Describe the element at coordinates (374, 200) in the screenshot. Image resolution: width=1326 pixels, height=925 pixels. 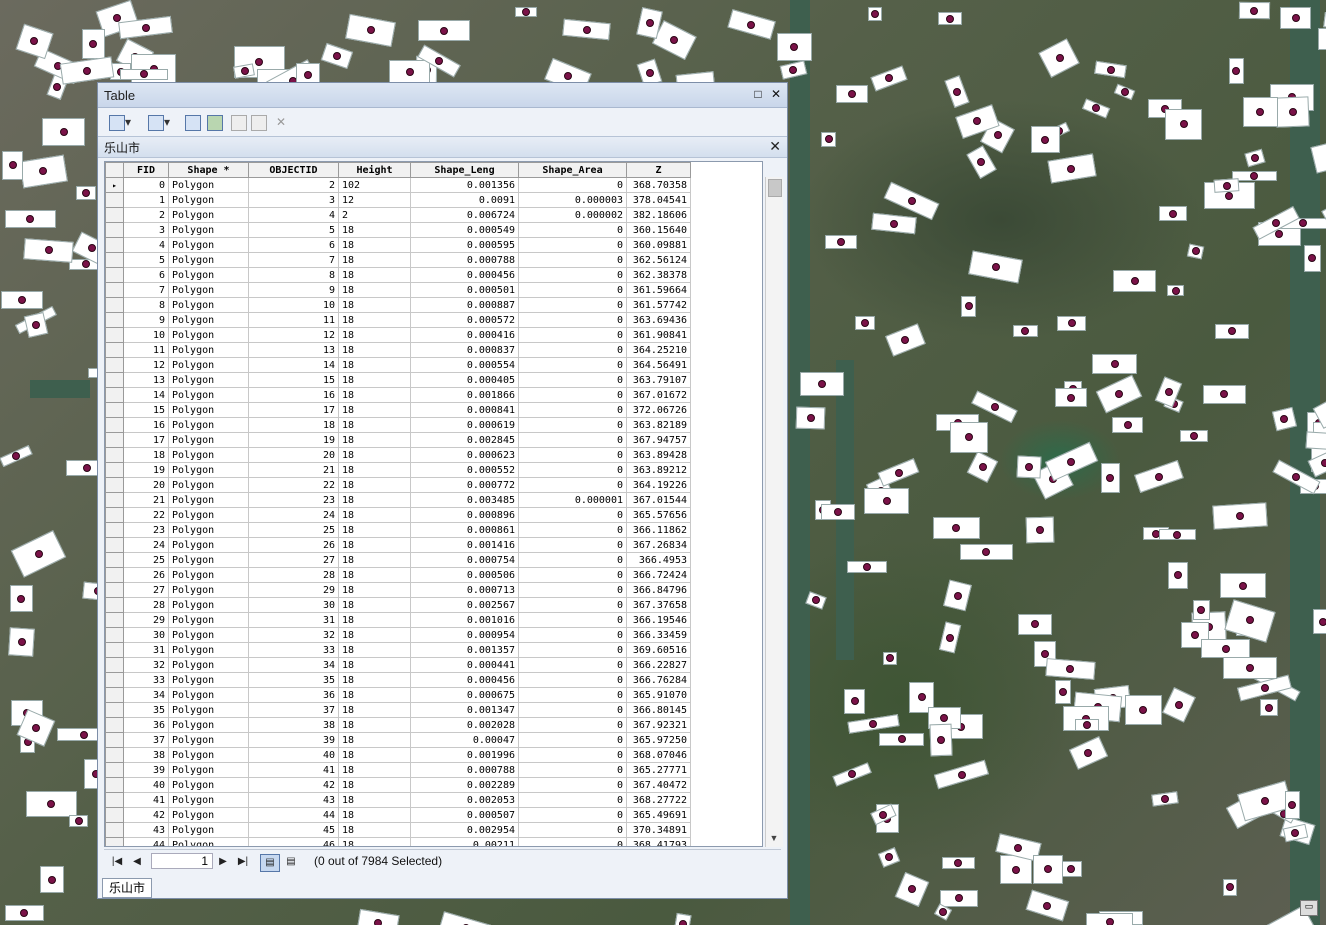
I see `cell-height: 12` at that location.